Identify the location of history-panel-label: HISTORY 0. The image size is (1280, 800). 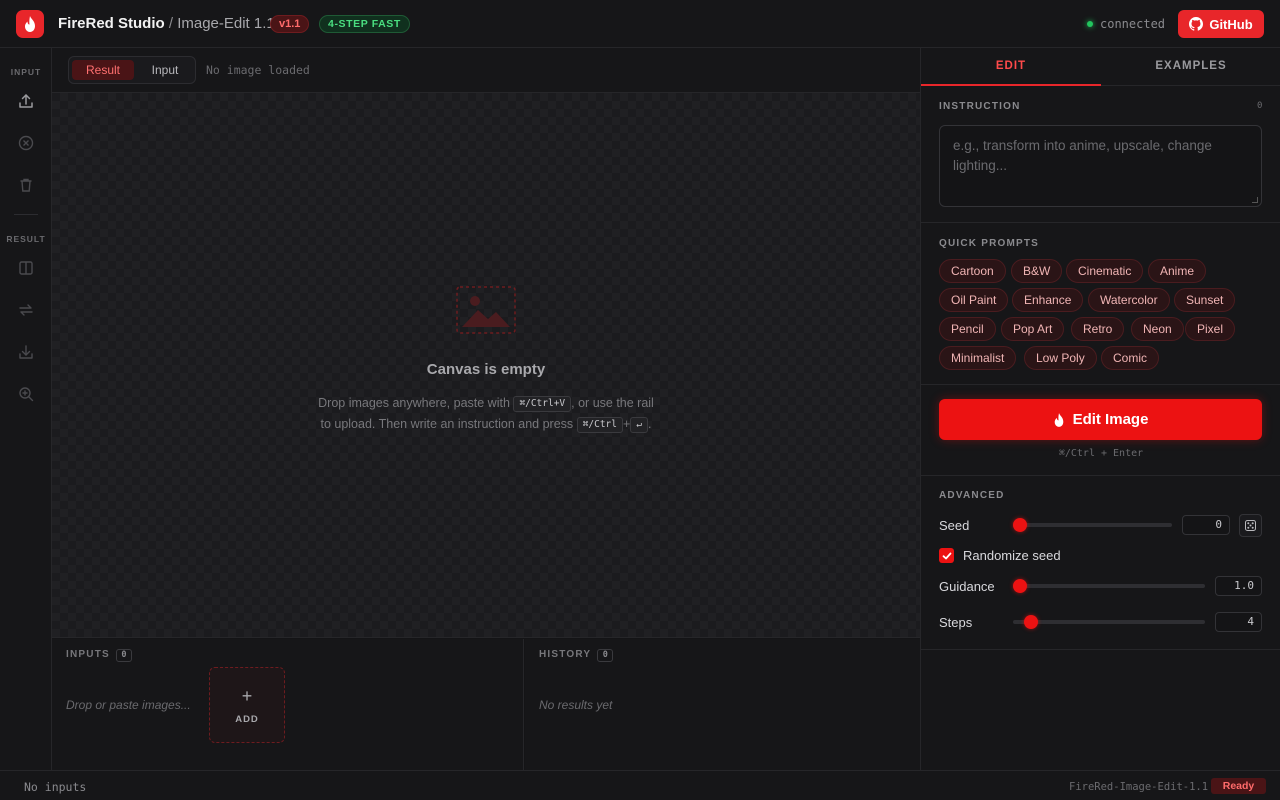
(576, 655).